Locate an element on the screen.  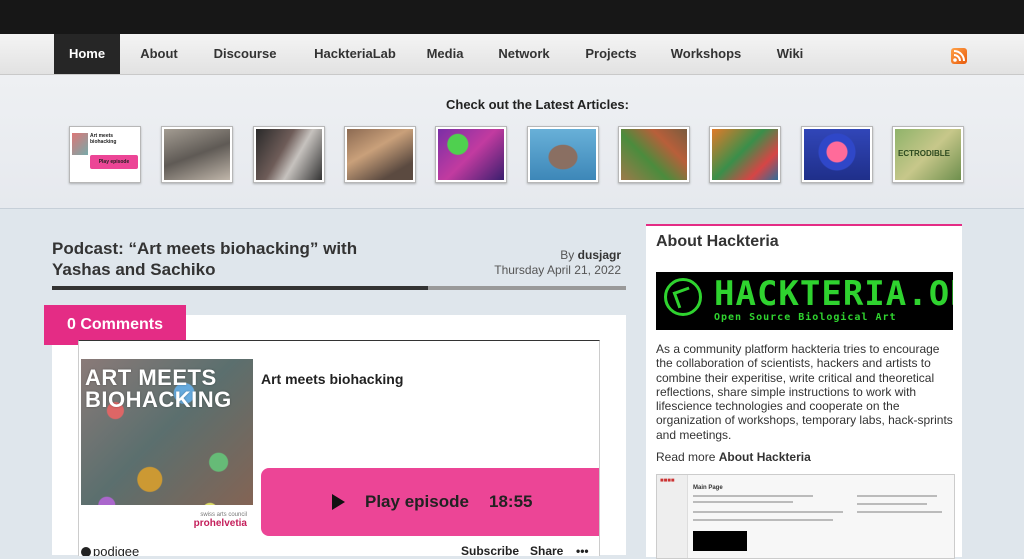
top-black-bar is located at coordinates (512, 17).